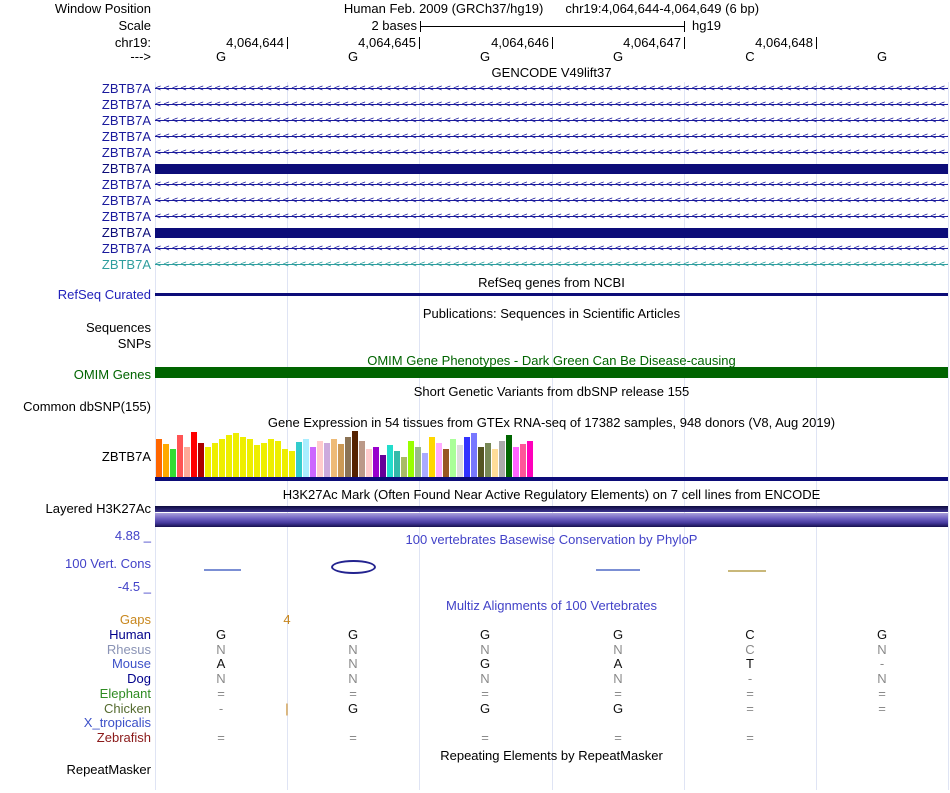  Describe the element at coordinates (75, 709) in the screenshot. I see `species-label-chicken: Chicken` at that location.